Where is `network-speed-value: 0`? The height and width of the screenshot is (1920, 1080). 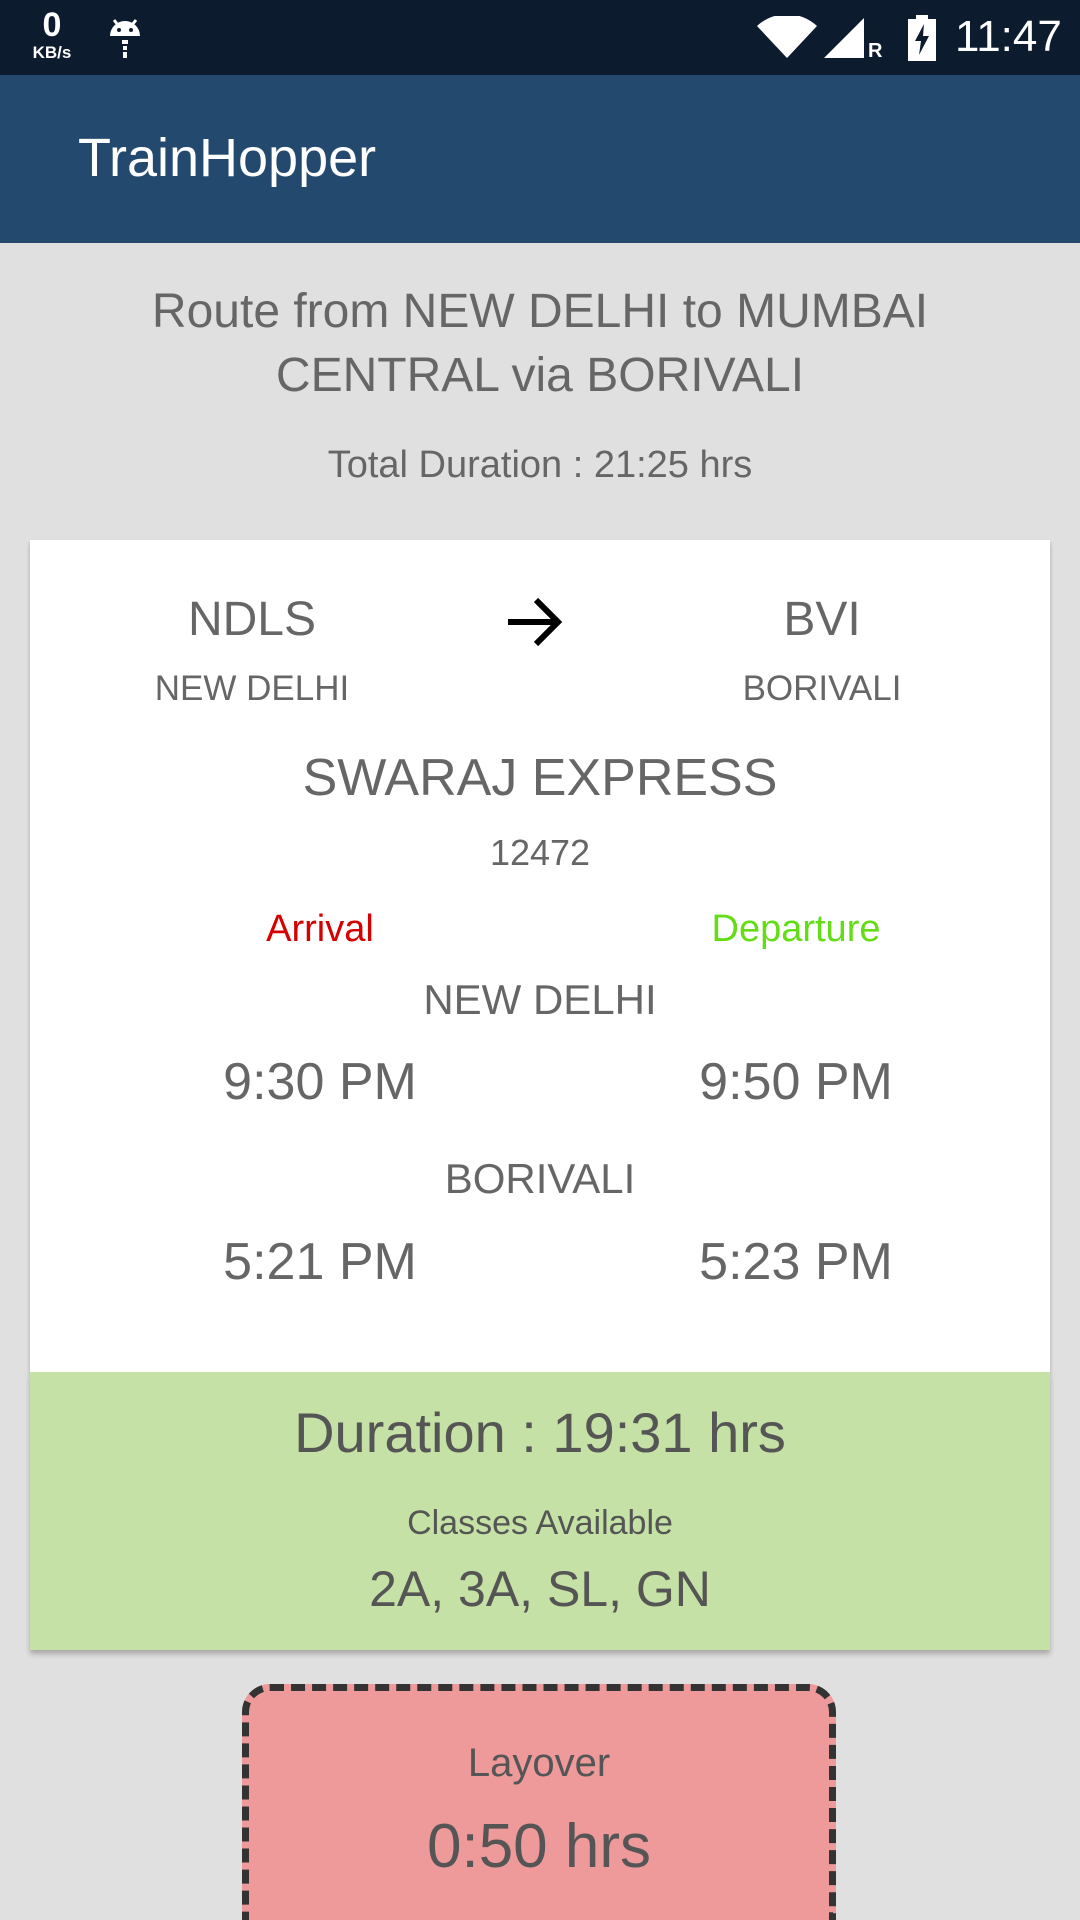
network-speed-value: 0 is located at coordinates (52, 25).